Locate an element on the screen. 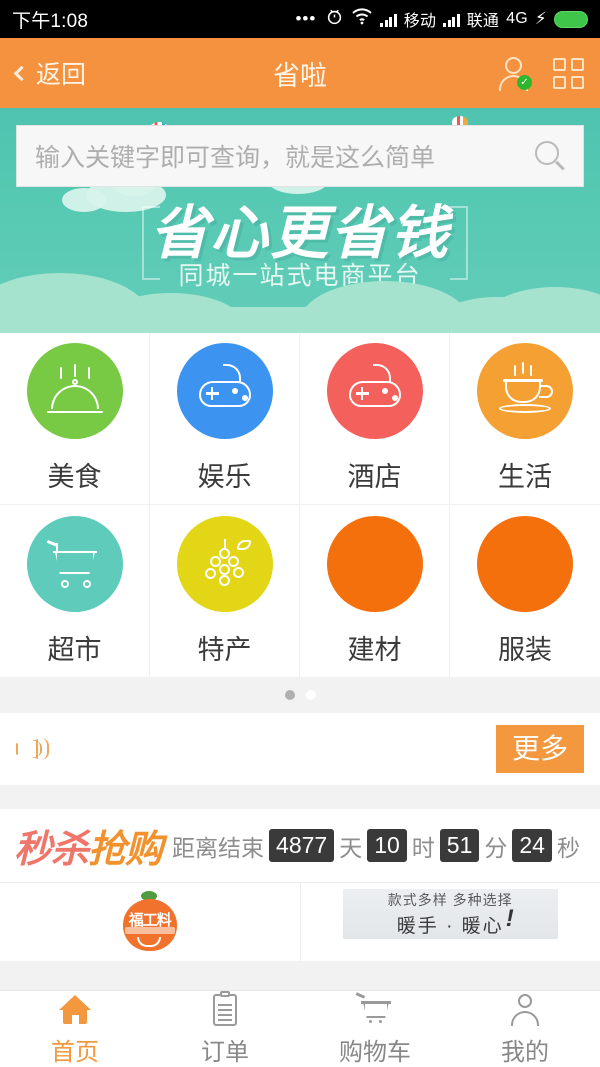  countdown-days-unit: 天 is located at coordinates (351, 847).